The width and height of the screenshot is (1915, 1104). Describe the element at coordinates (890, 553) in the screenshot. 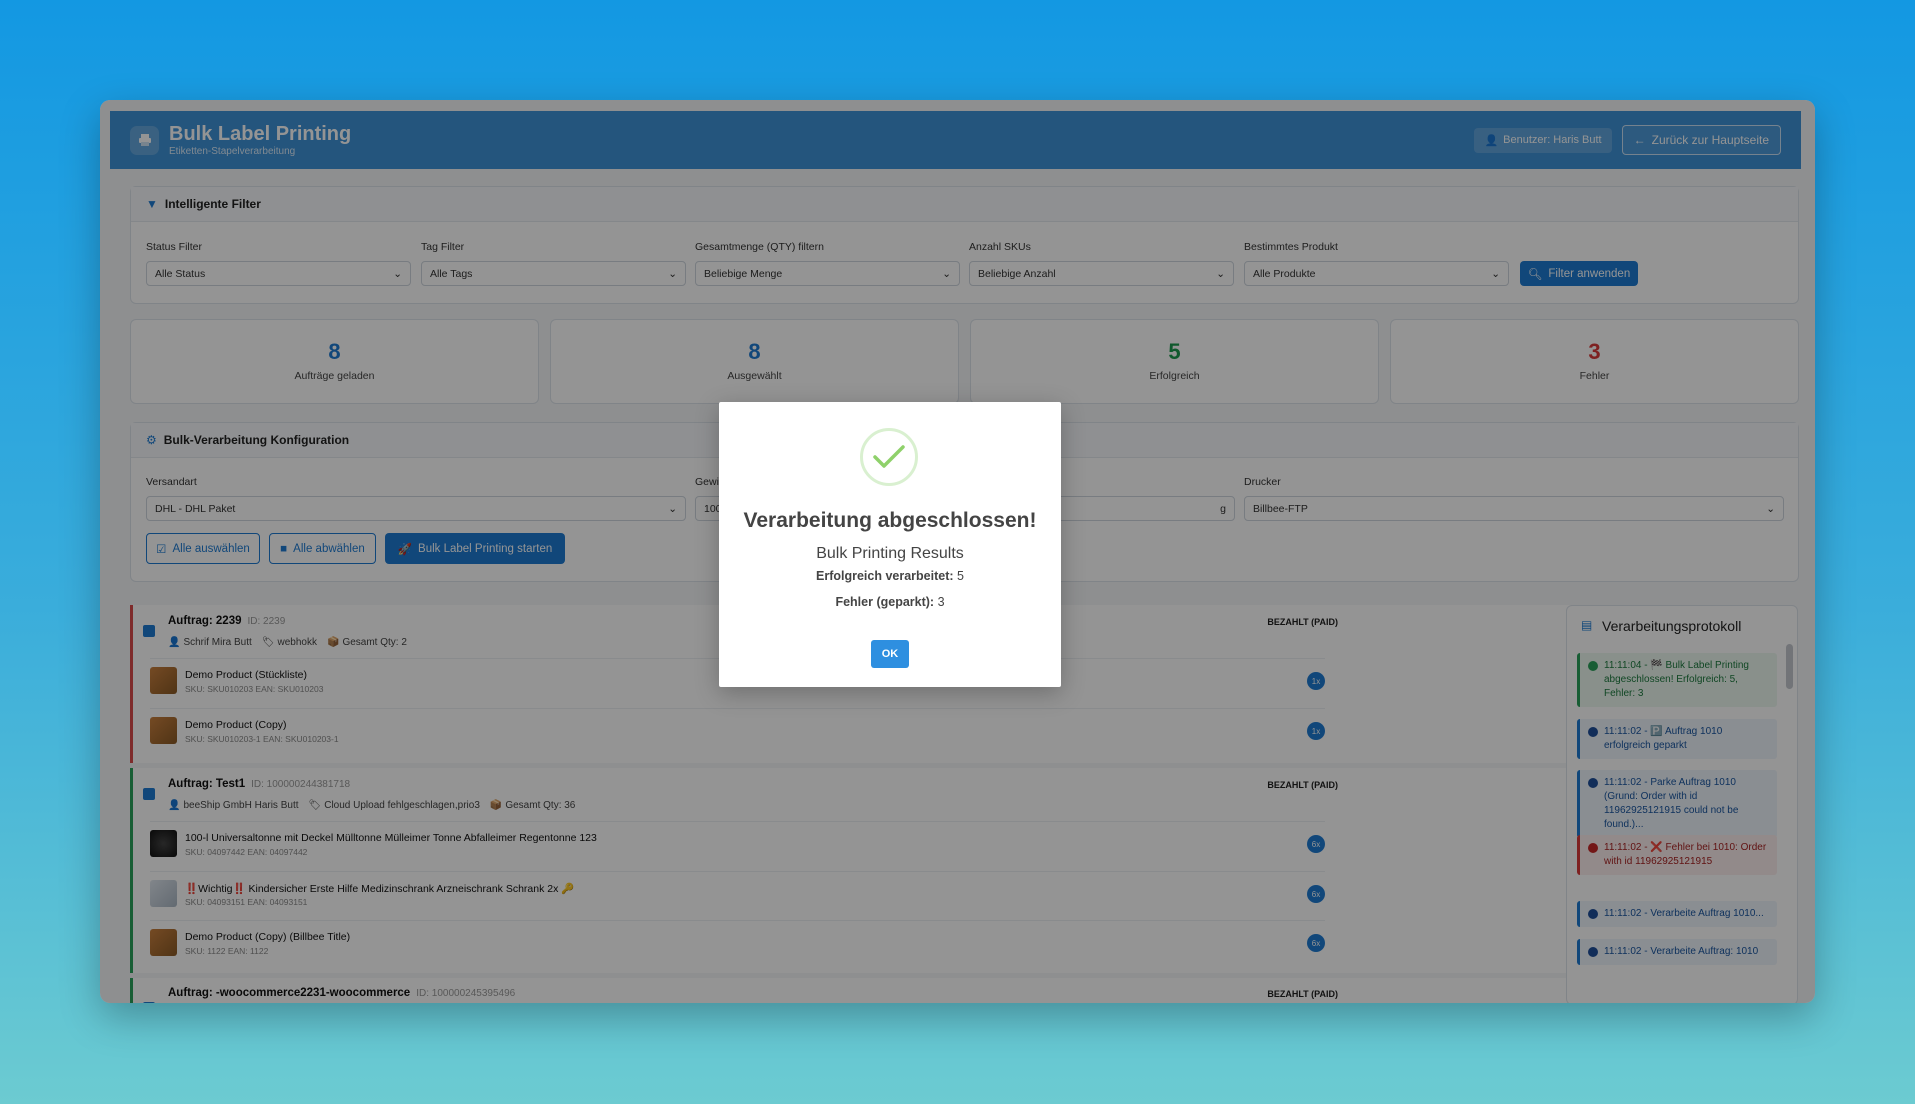

I see `modal-subtitle: Bulk Printing Results` at that location.